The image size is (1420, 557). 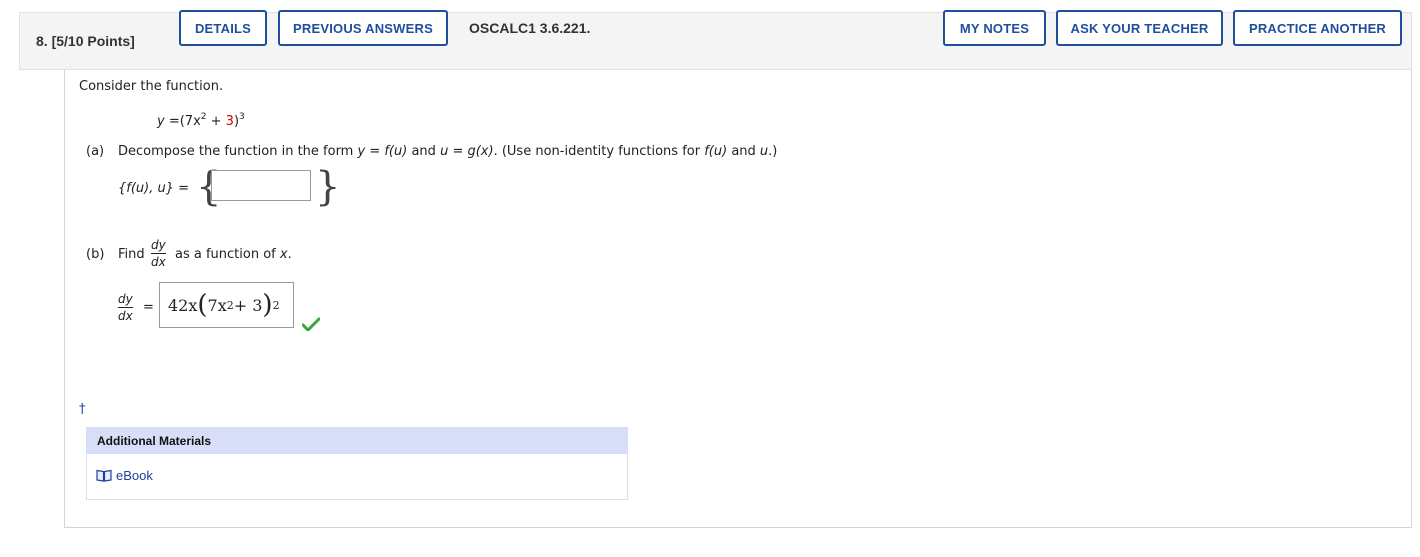 I want to click on right-brace: }, so click(x=328, y=187).